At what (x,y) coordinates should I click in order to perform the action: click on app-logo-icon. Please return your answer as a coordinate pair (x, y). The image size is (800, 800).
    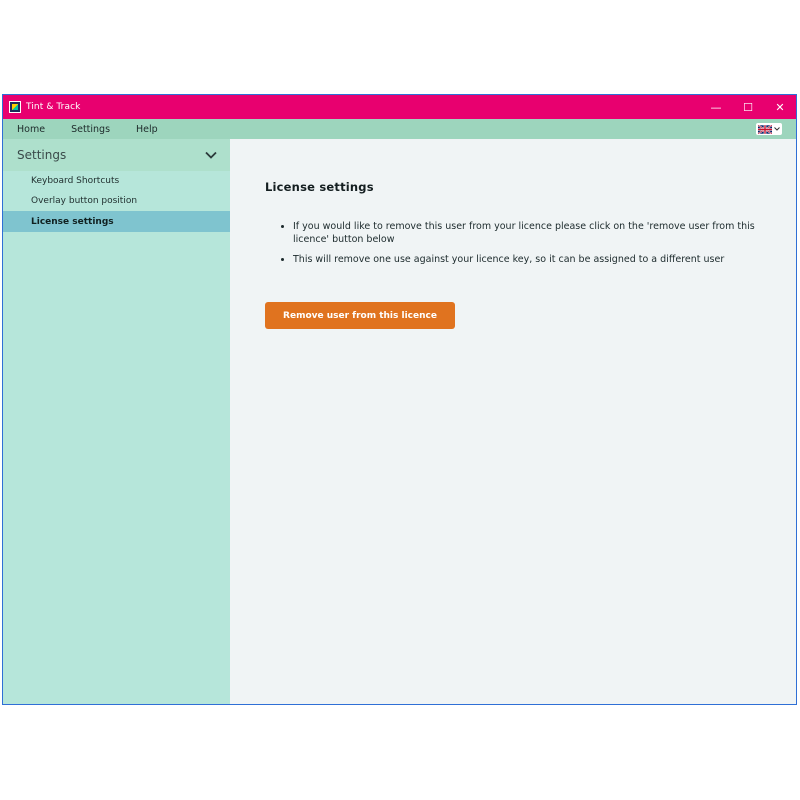
    Looking at the image, I should click on (15, 107).